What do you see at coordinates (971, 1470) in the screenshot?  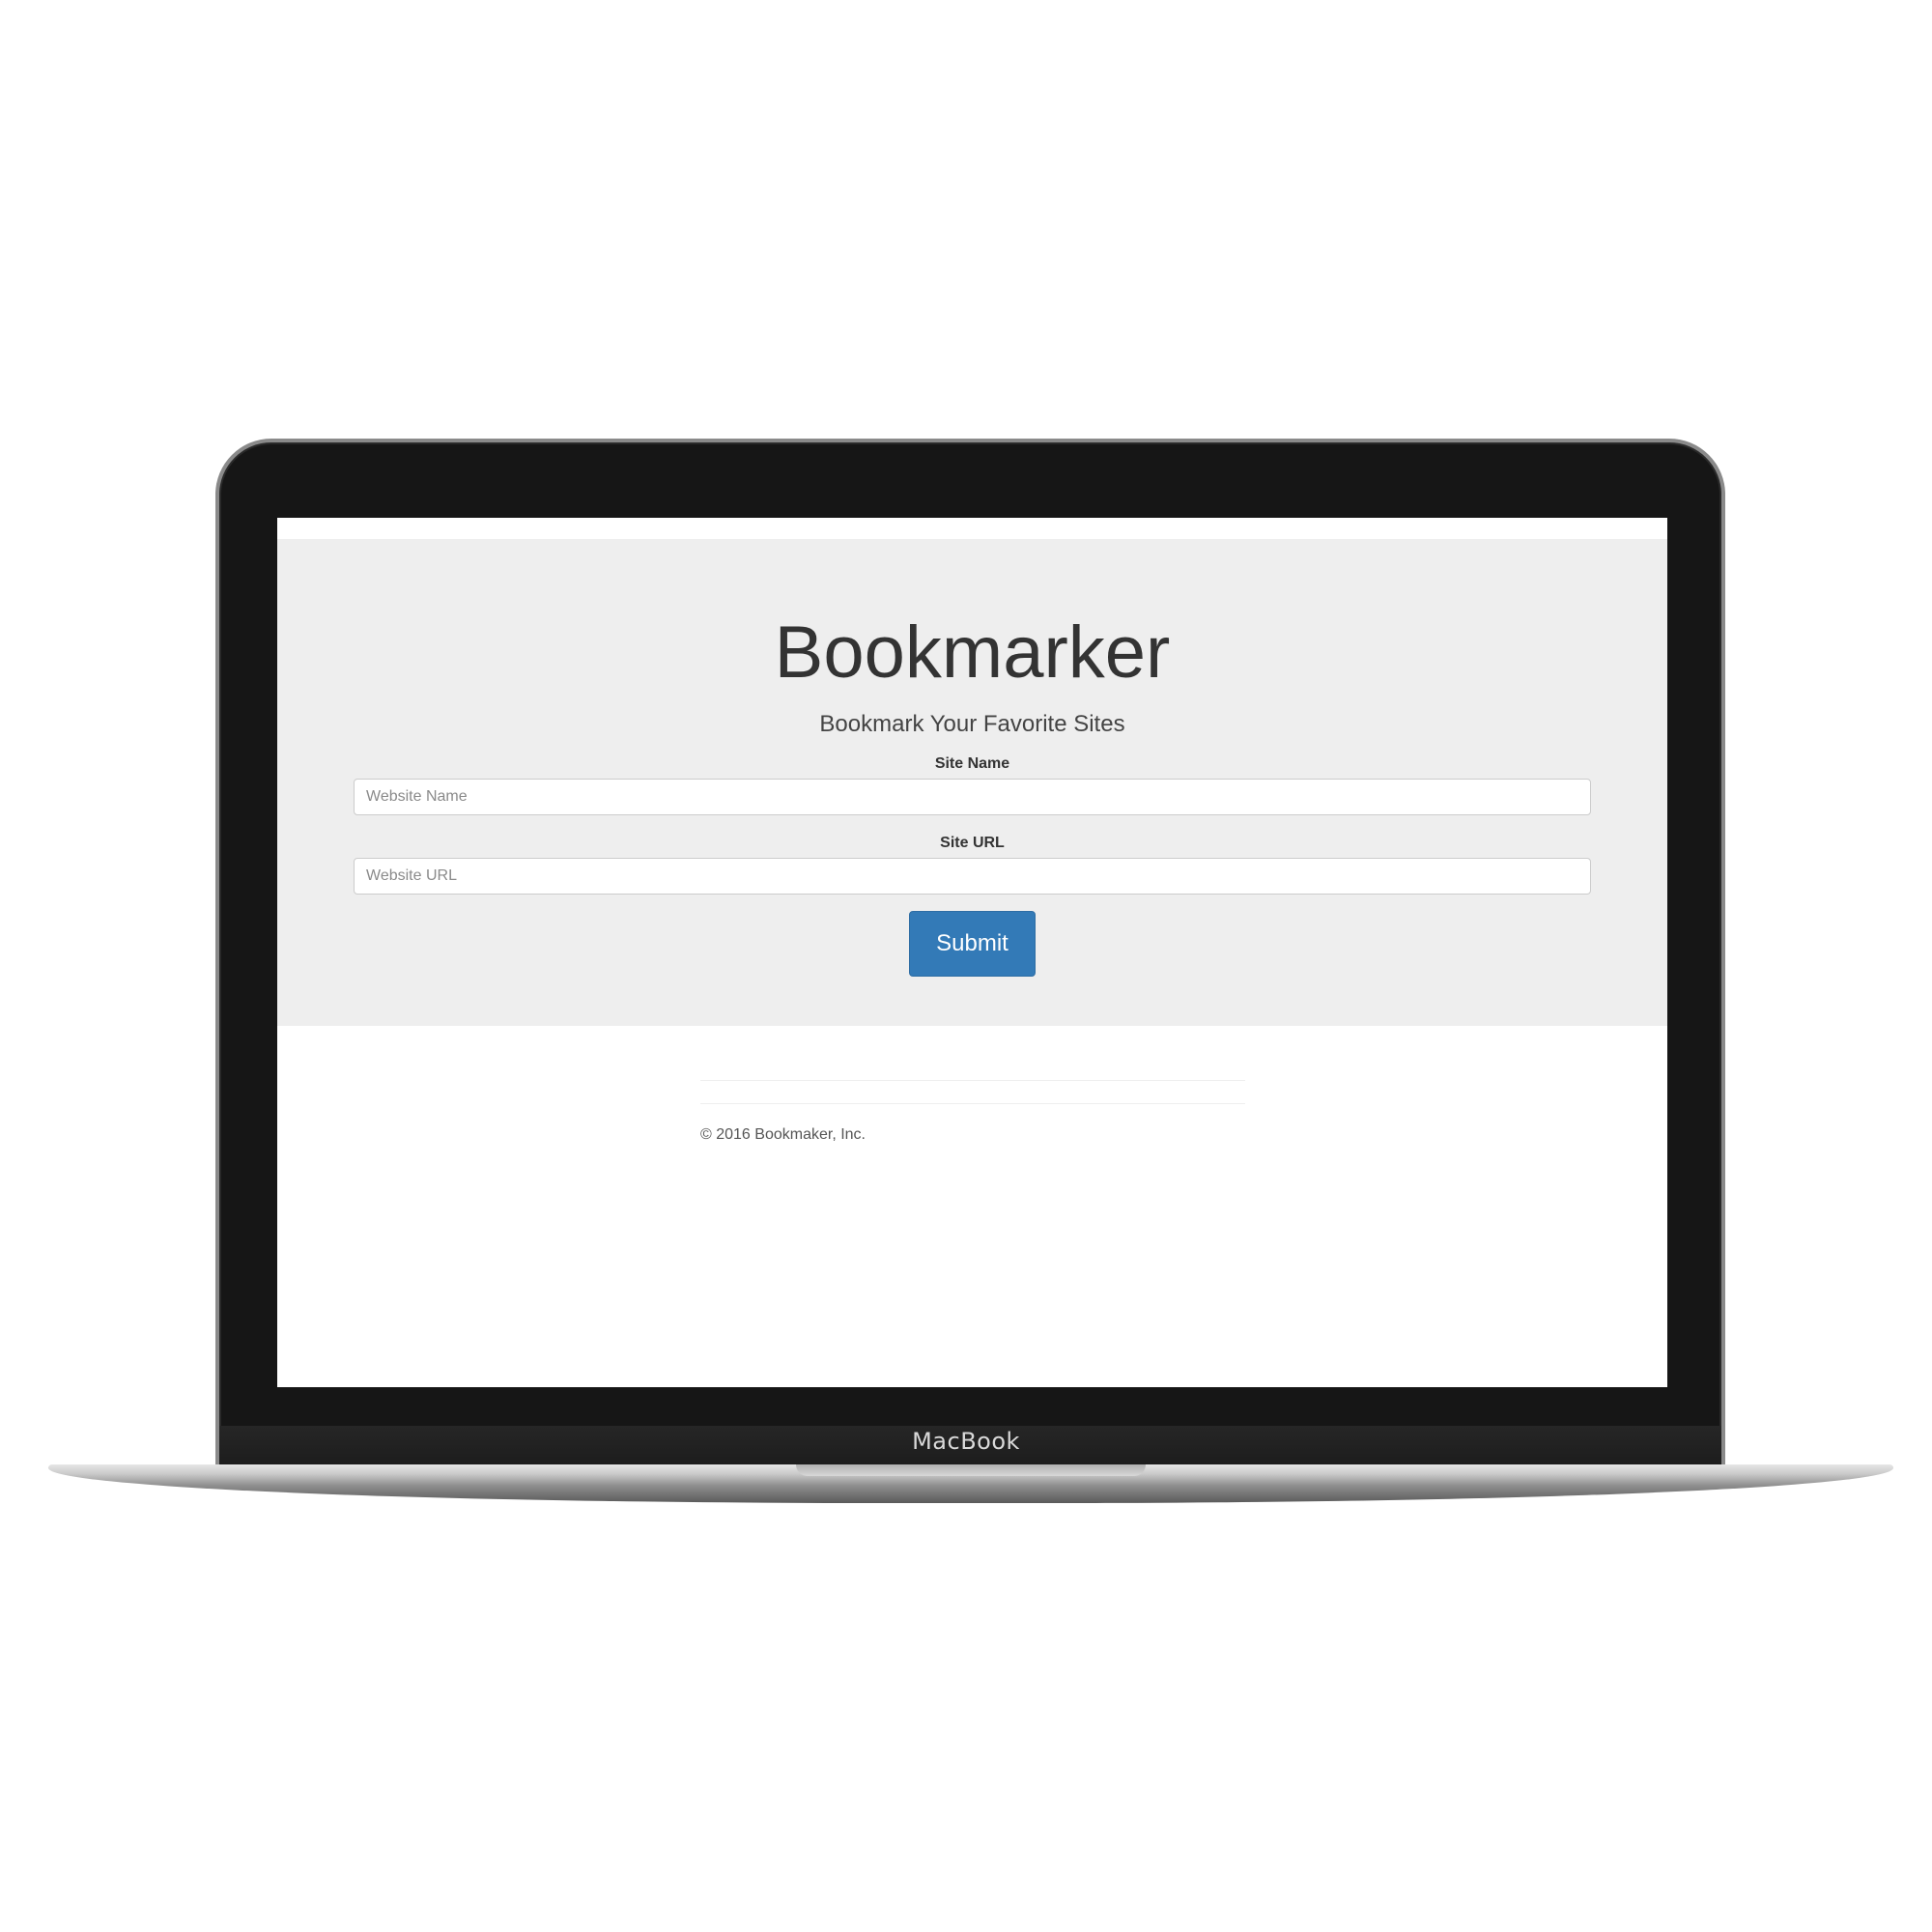 I see `laptop-hinge-notch` at bounding box center [971, 1470].